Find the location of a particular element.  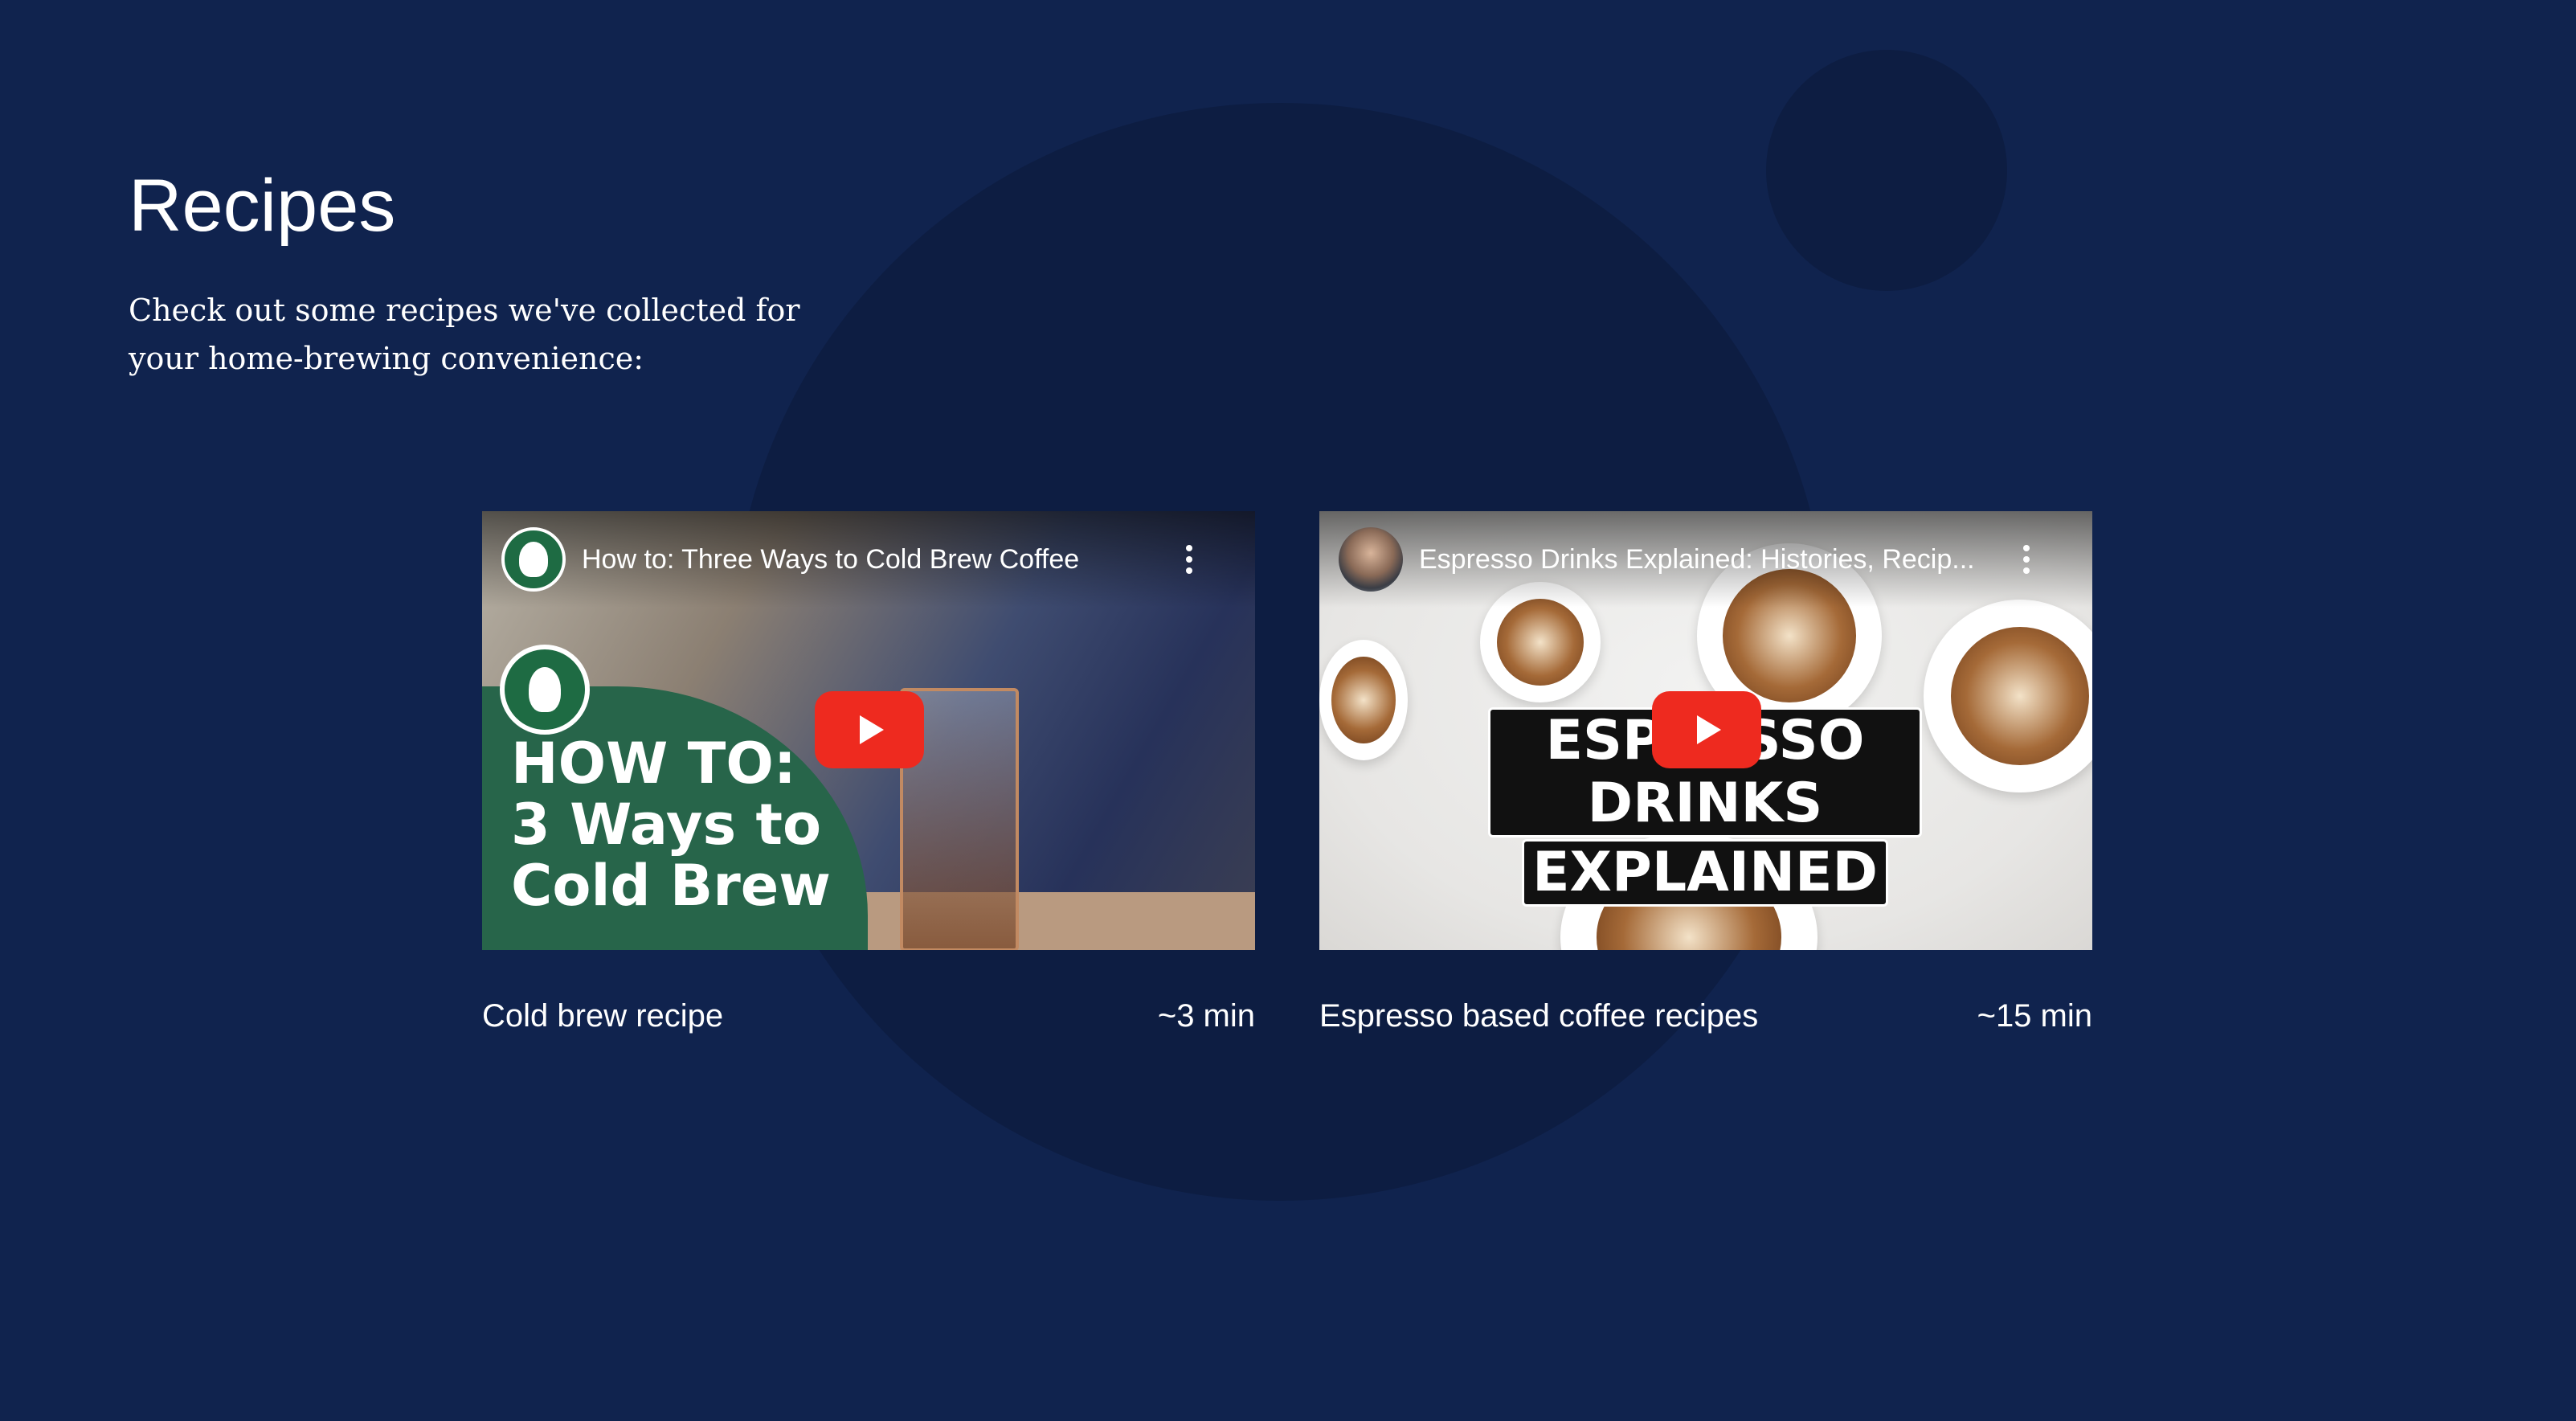

page-title: Recipes is located at coordinates (263, 206).